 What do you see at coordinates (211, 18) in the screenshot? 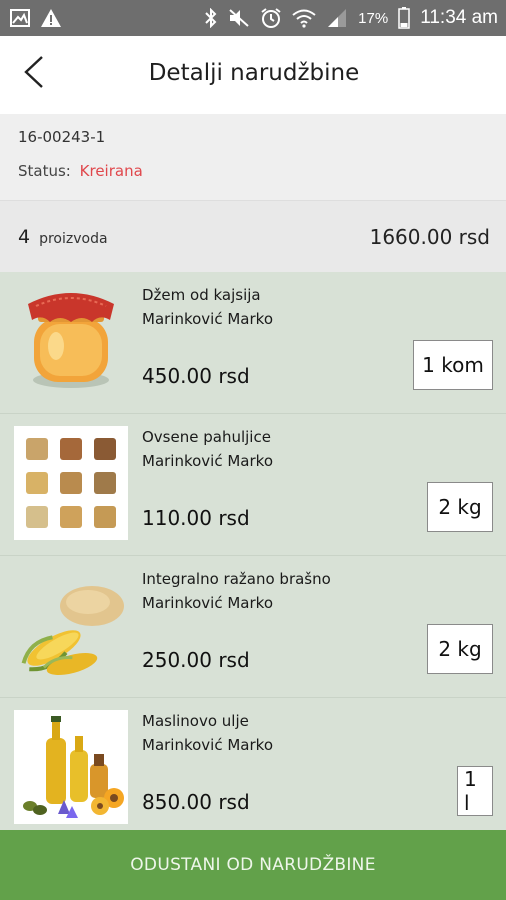
I see `bluetooth-icon` at bounding box center [211, 18].